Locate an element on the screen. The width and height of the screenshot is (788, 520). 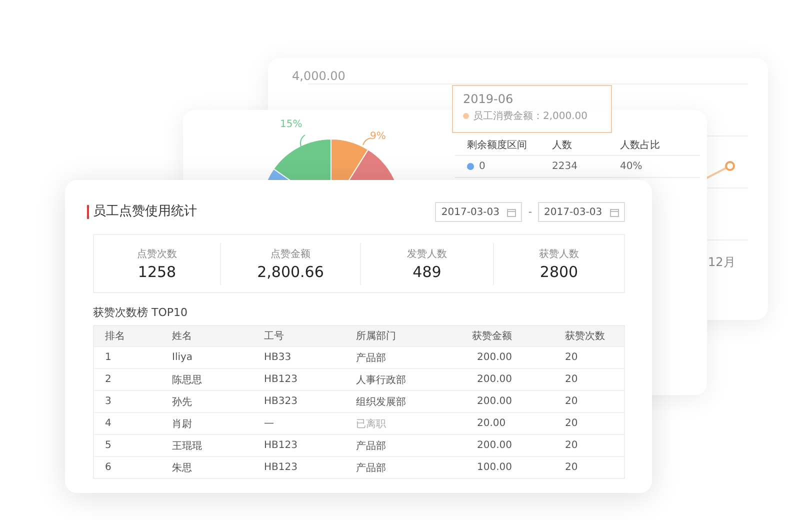
table-cell-text: 40% is located at coordinates (632, 166).